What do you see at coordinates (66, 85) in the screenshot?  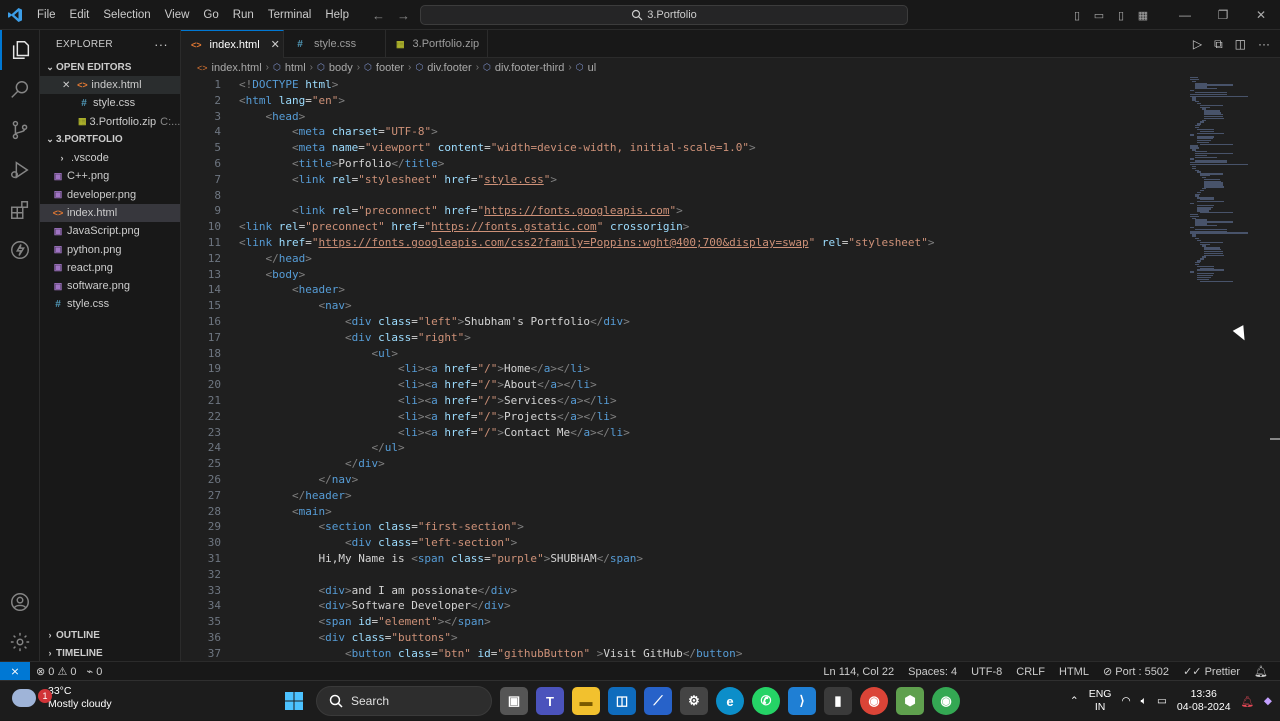 I see `close-editor-icon: ✕` at bounding box center [66, 85].